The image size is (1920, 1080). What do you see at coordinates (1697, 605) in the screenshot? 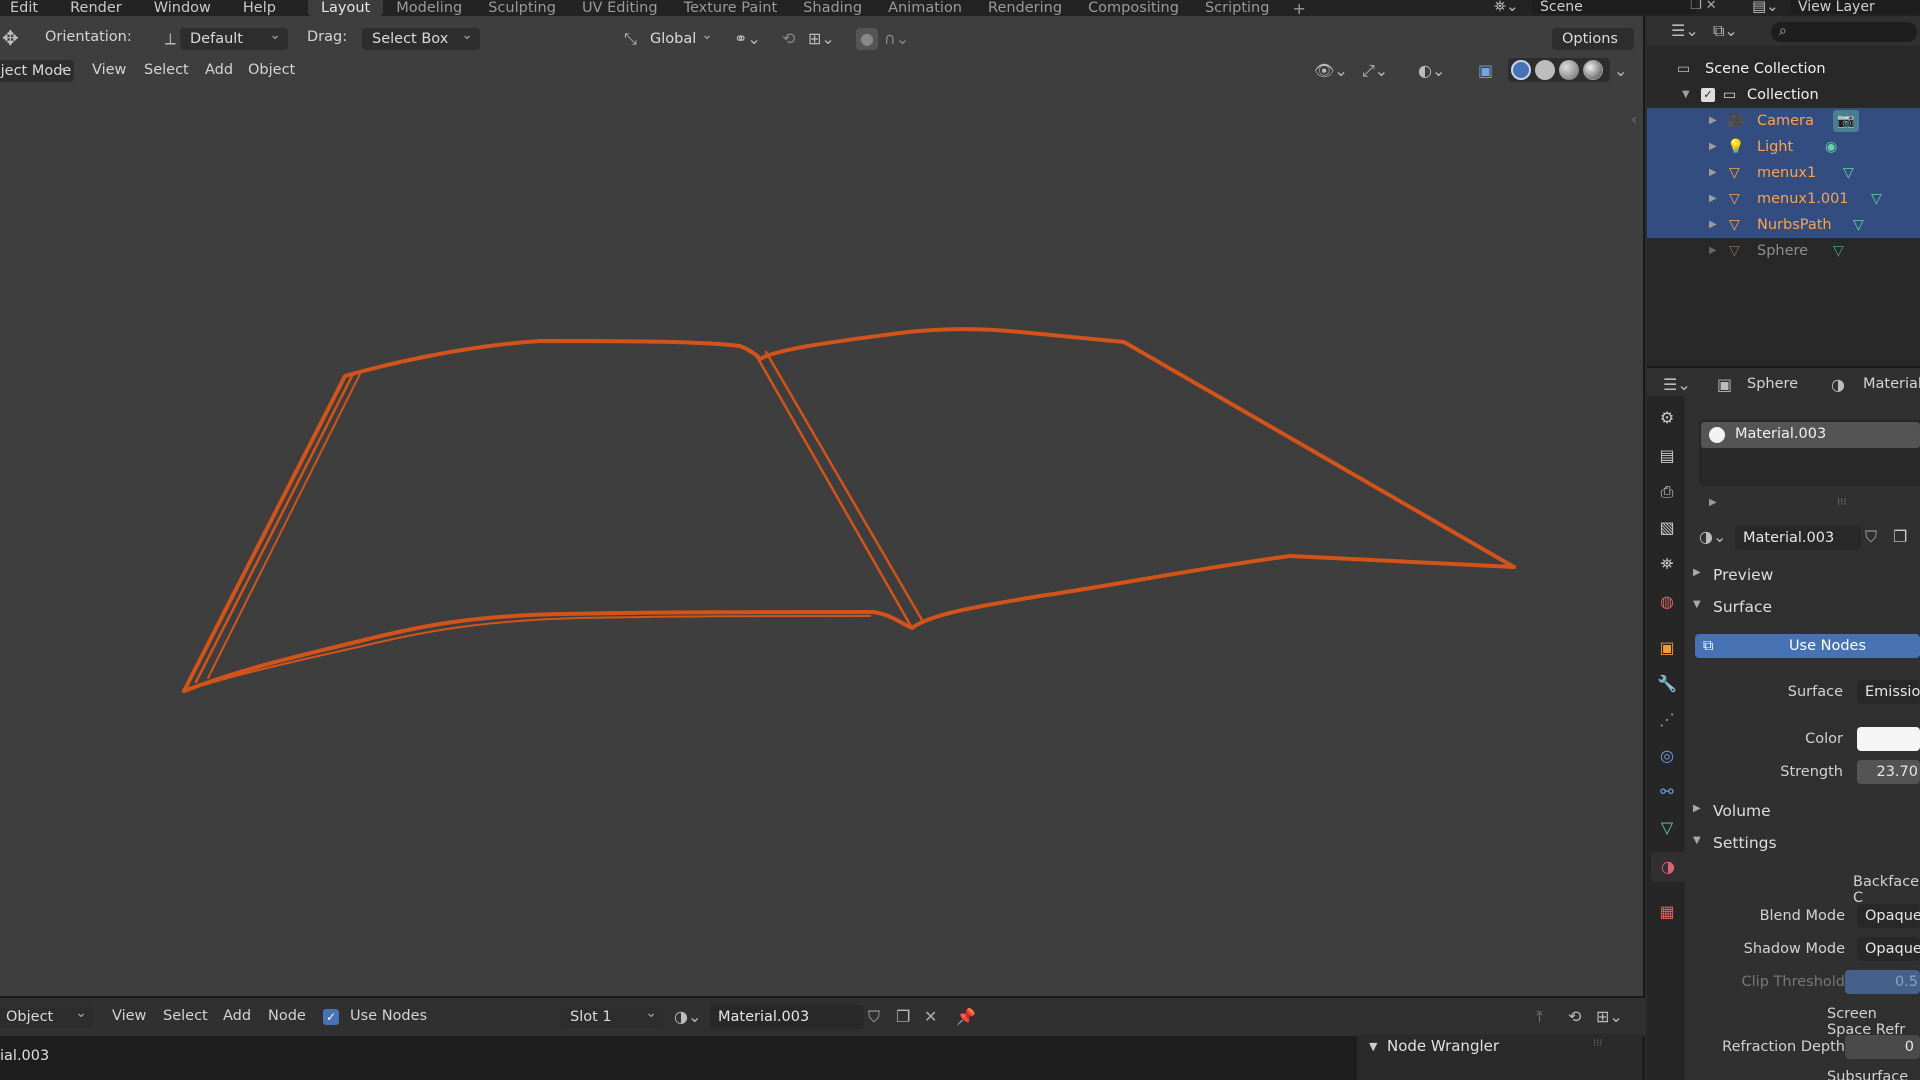
I see `surface-collapse-icon: ▼` at bounding box center [1697, 605].